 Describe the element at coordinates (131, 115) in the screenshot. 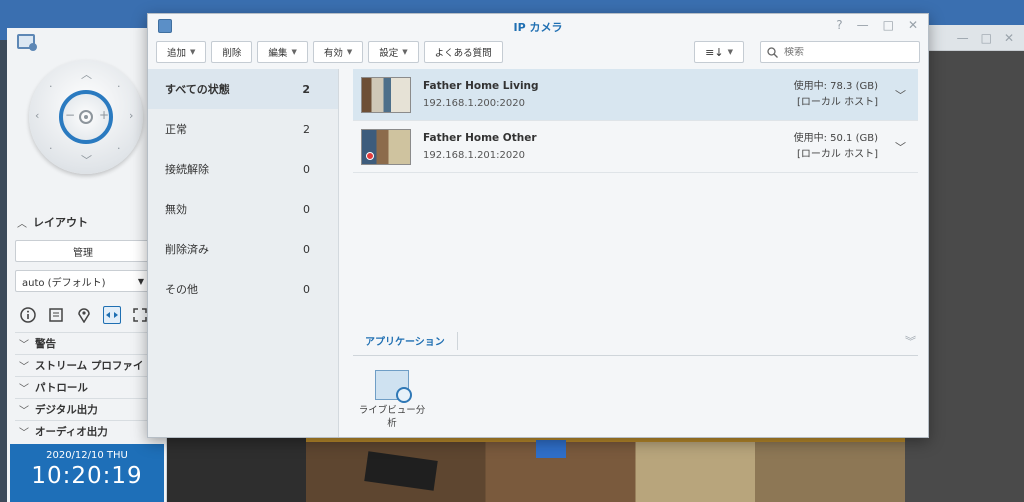

I see `pan-right-icon: ›` at that location.